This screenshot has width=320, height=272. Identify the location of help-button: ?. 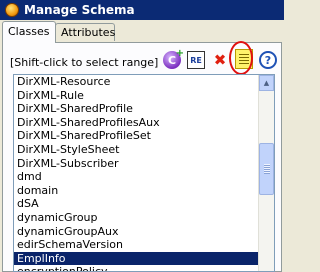
(268, 60).